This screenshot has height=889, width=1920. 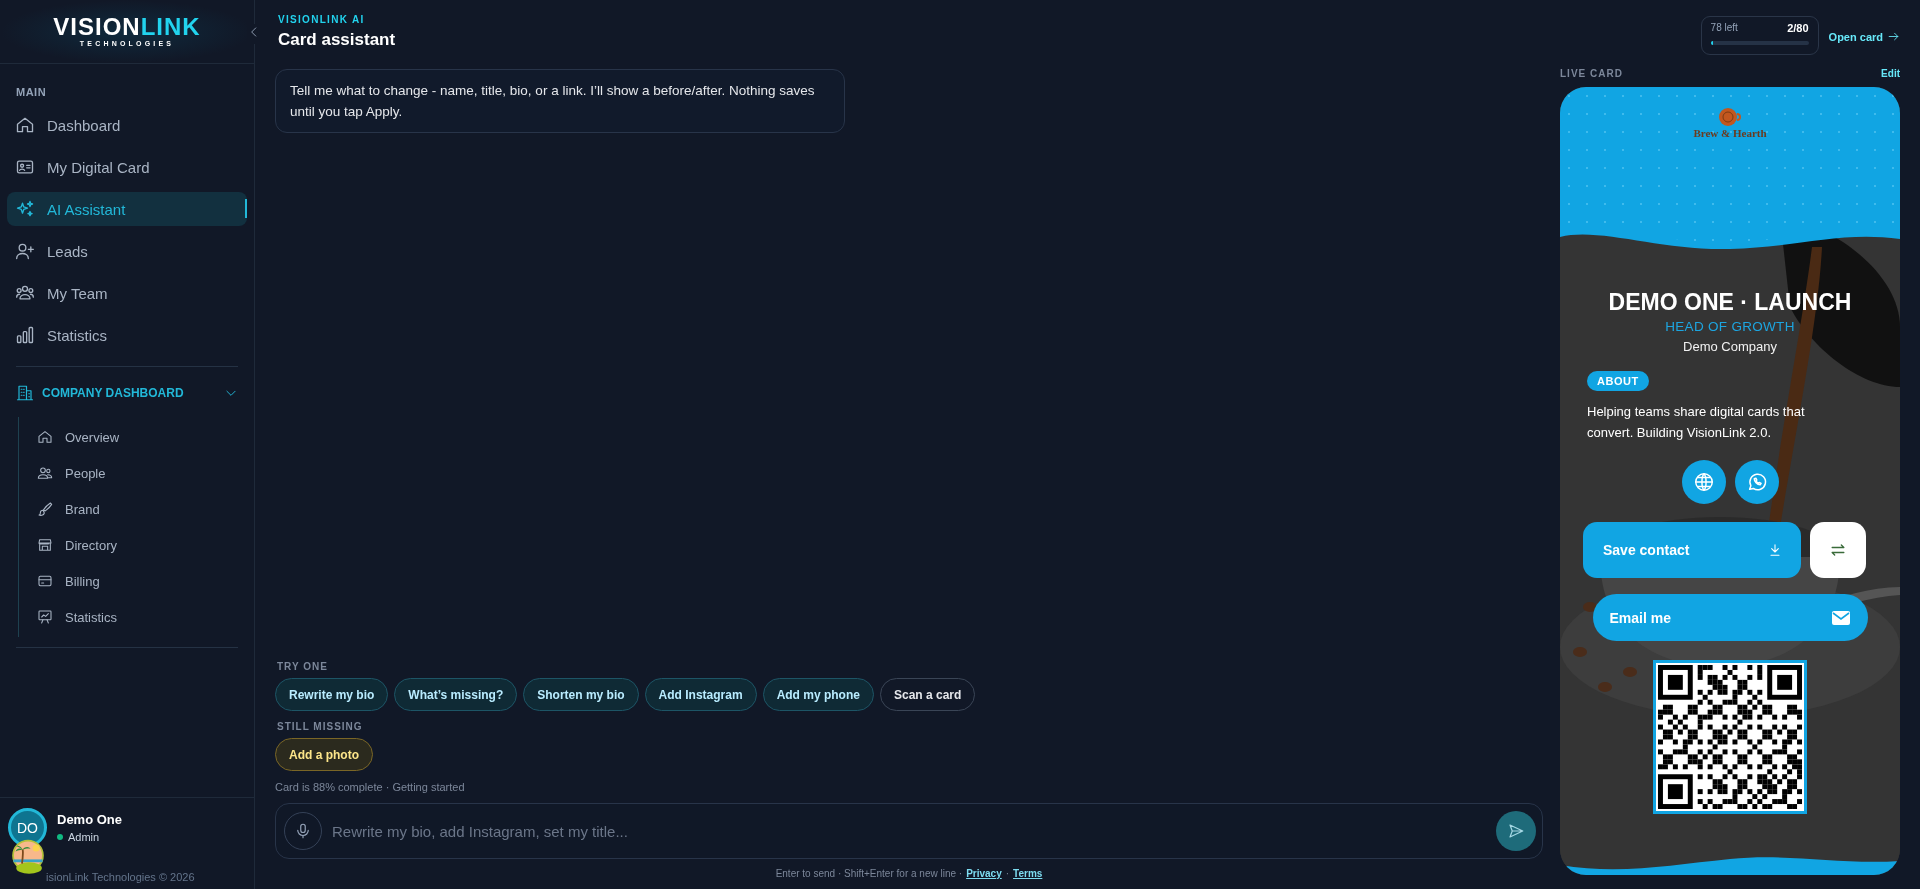 I want to click on sidebar-subitem: Directory, so click(x=68, y=545).